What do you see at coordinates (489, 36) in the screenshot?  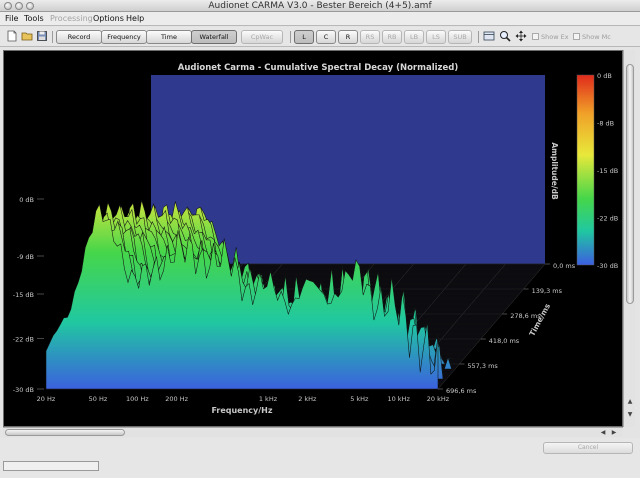 I see `window-layout-icon` at bounding box center [489, 36].